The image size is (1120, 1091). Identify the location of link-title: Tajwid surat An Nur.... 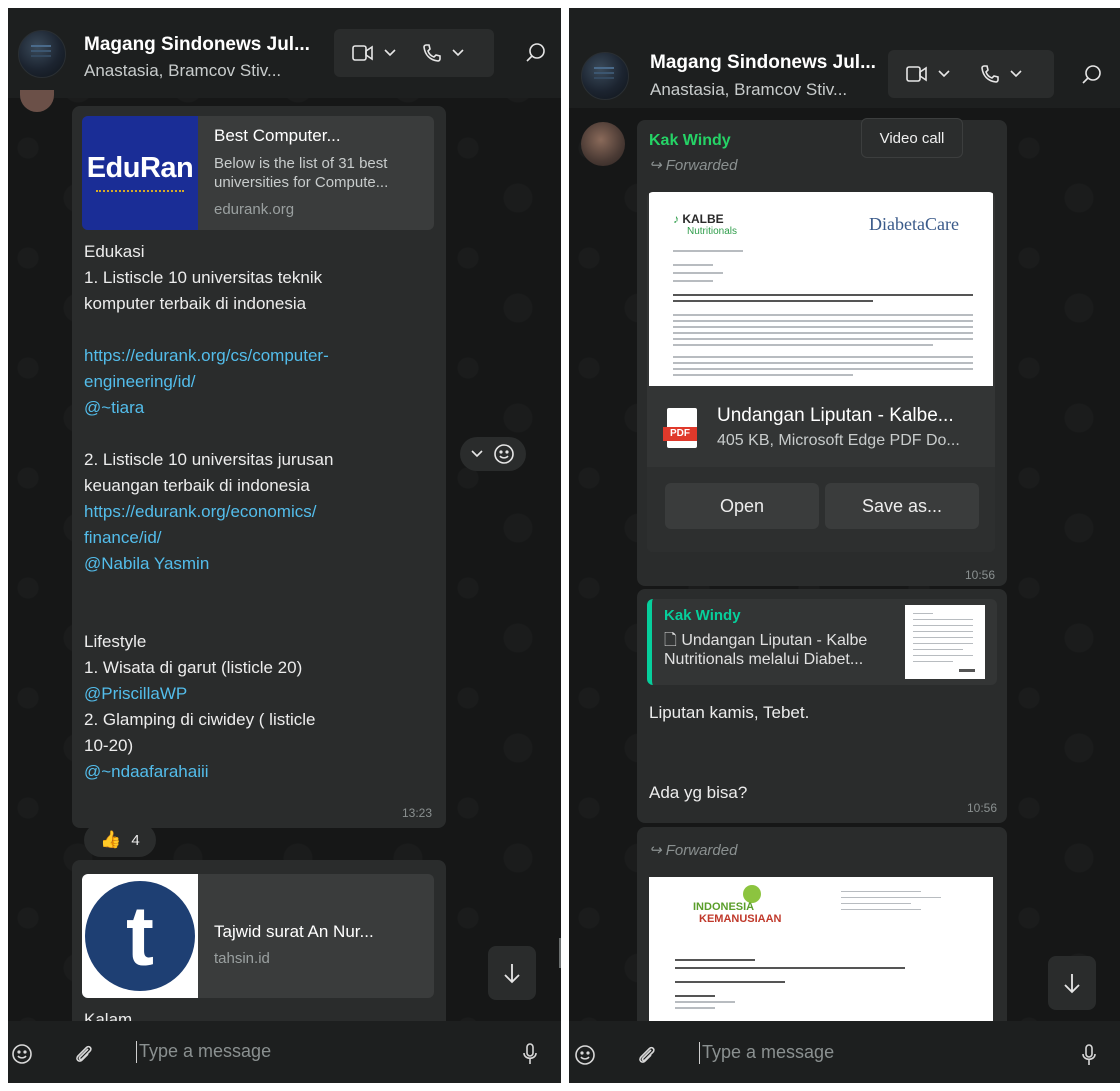
(294, 931).